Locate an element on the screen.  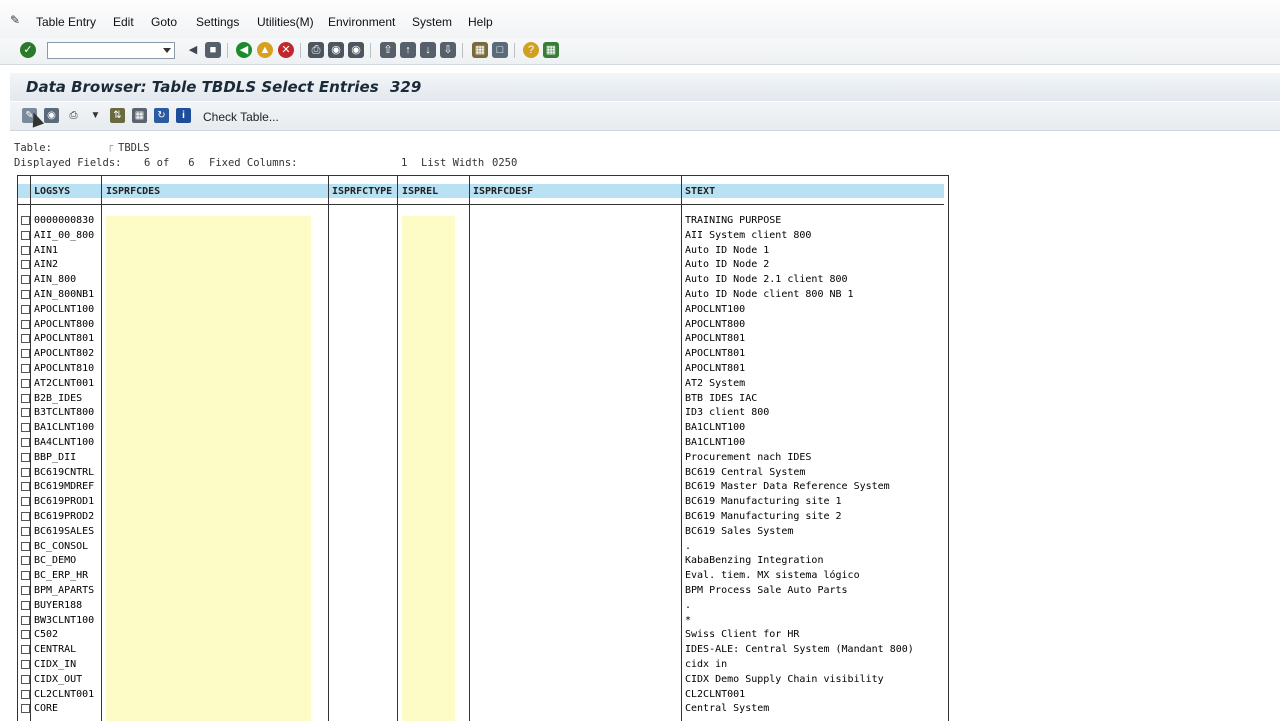
table-row: BC_CONSOL. is located at coordinates (481, 547).